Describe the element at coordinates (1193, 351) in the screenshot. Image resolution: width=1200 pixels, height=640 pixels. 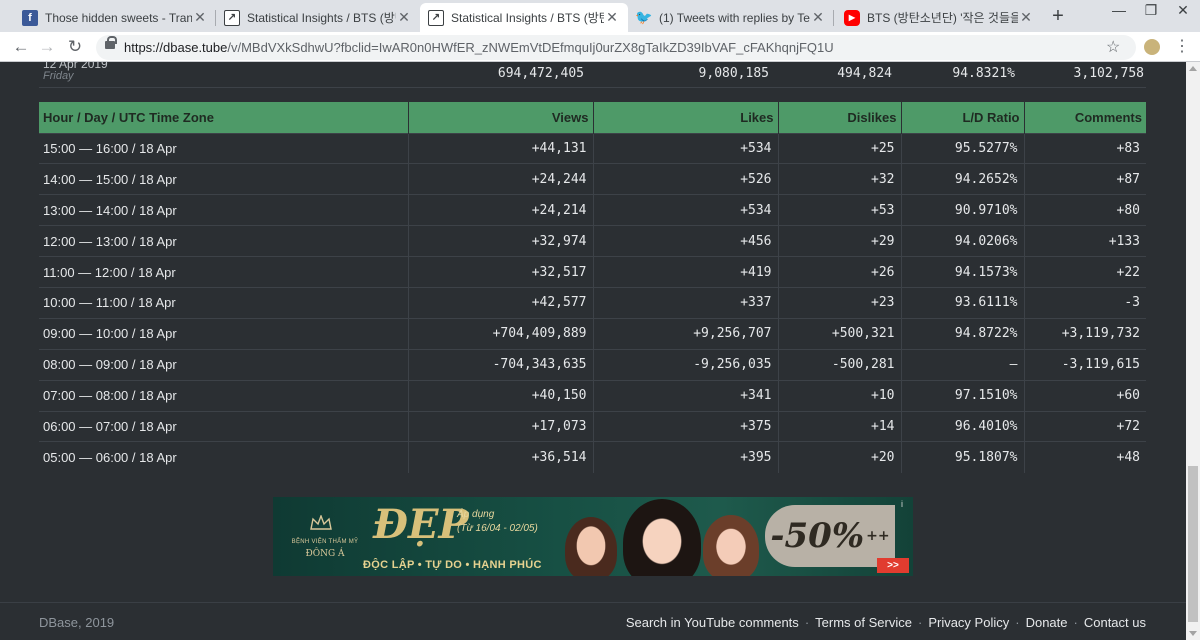
I see `vertical-scrollbar` at that location.